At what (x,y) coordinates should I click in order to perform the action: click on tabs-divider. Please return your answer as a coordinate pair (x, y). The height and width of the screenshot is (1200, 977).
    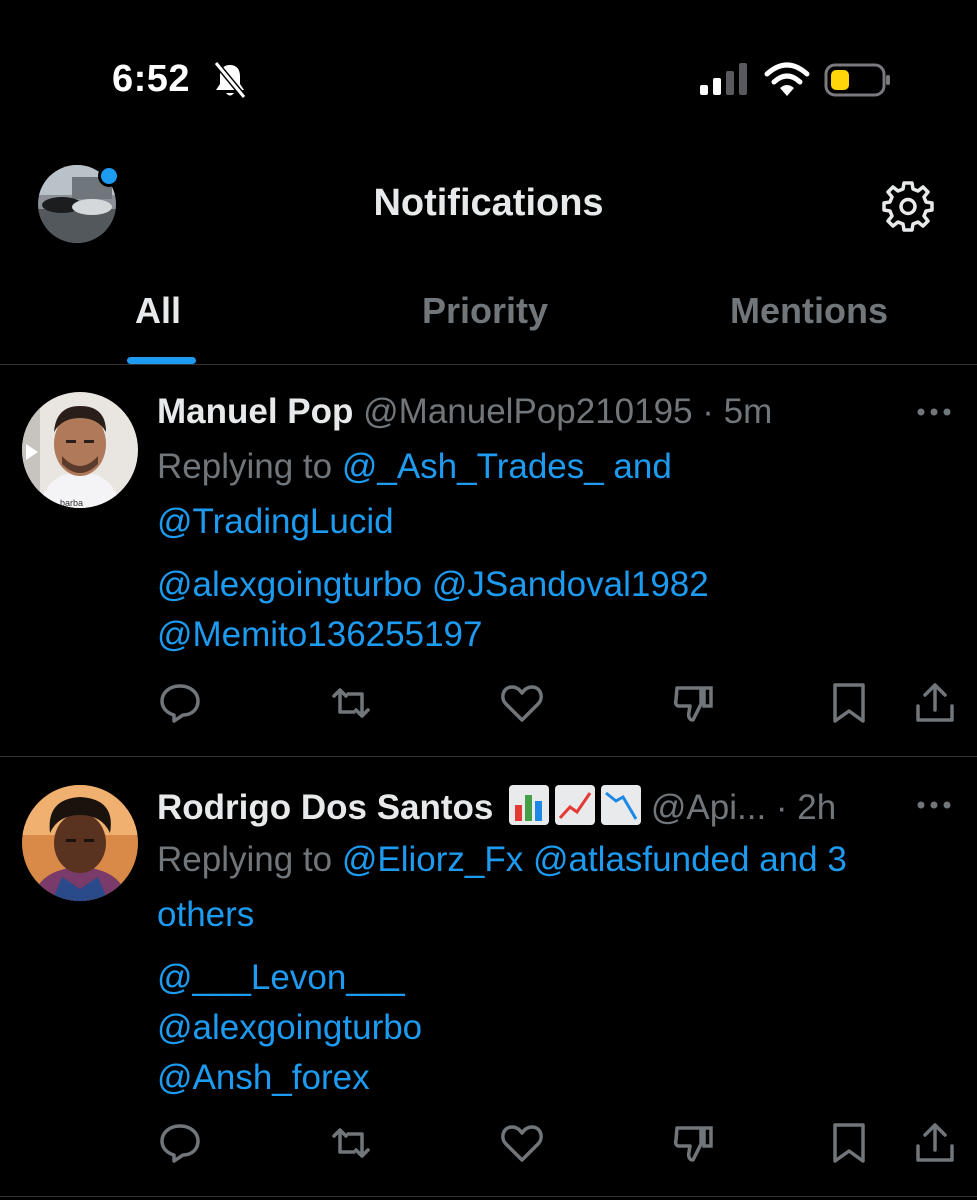
    Looking at the image, I should click on (488, 364).